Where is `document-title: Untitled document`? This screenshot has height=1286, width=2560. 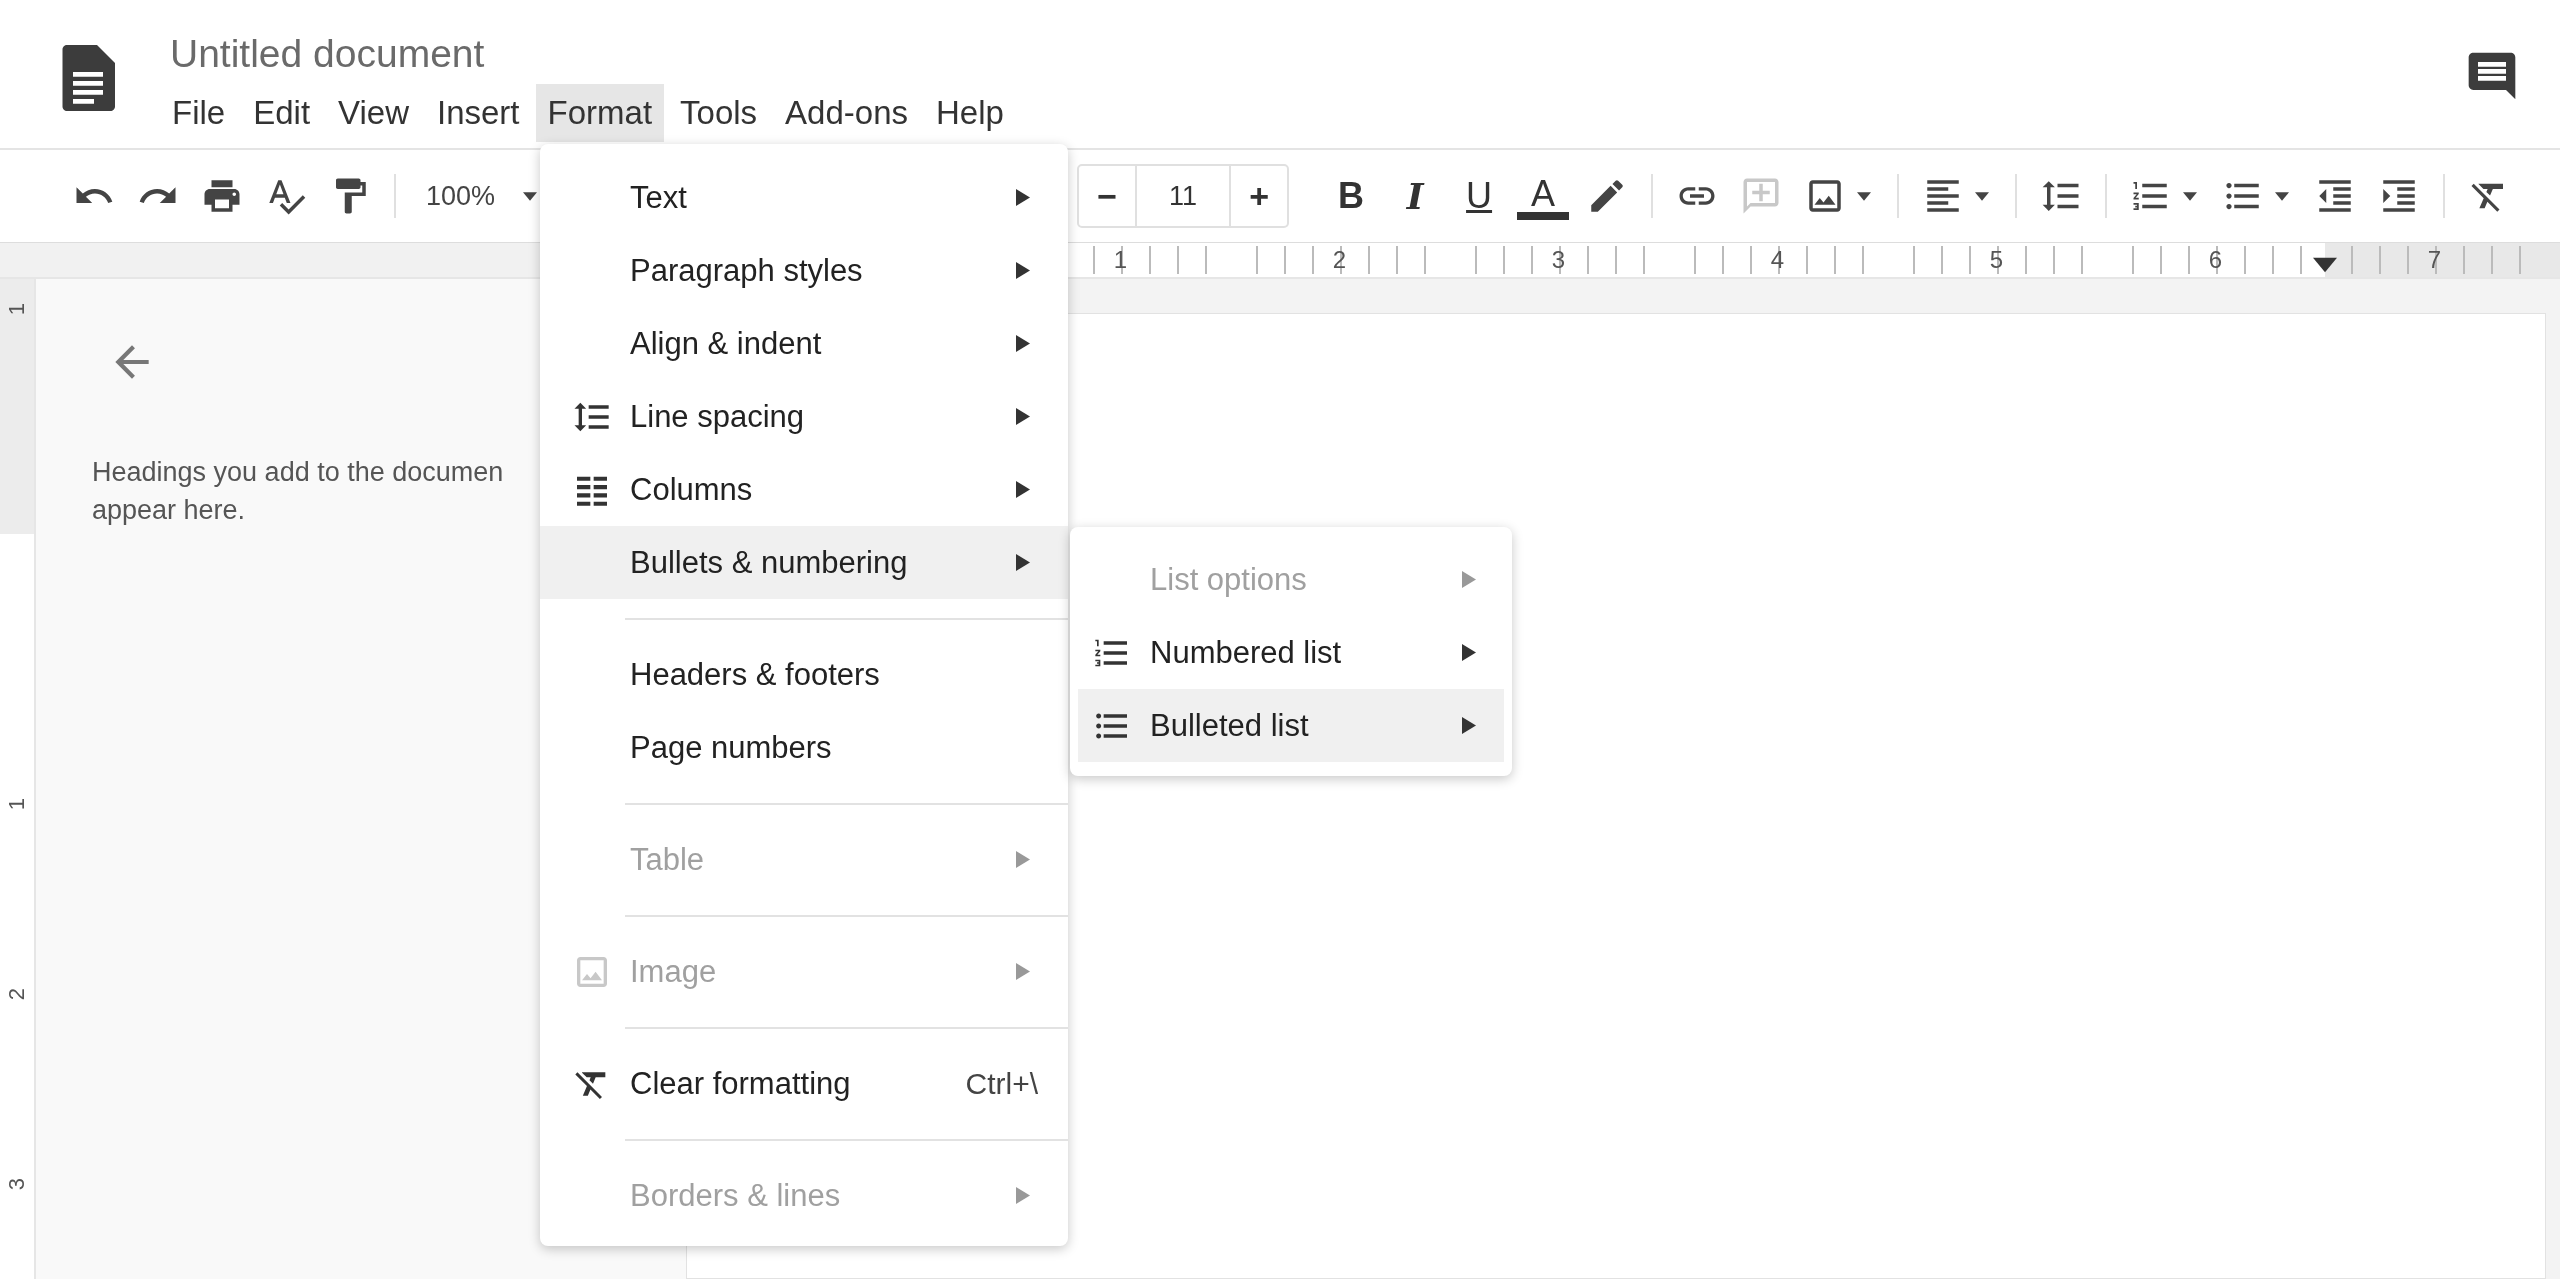
document-title: Untitled document is located at coordinates (590, 54).